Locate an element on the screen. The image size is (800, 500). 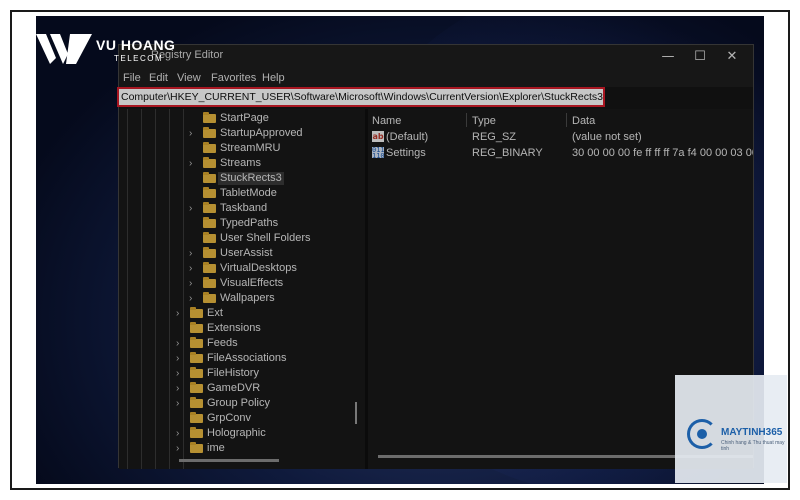
tree-item-label: ime is located at coordinates (216, 448).